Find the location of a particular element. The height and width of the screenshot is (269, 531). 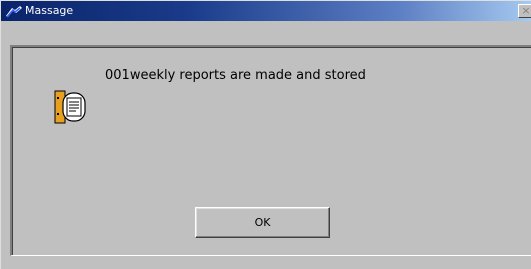

report-document-icon is located at coordinates (71, 107).